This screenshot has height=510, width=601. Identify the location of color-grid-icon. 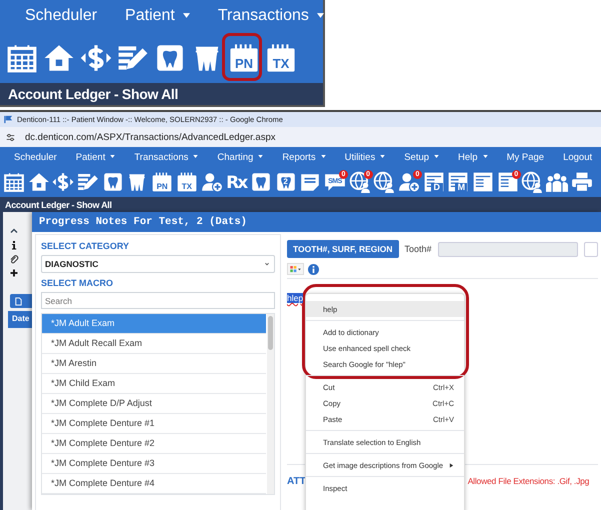
(295, 269).